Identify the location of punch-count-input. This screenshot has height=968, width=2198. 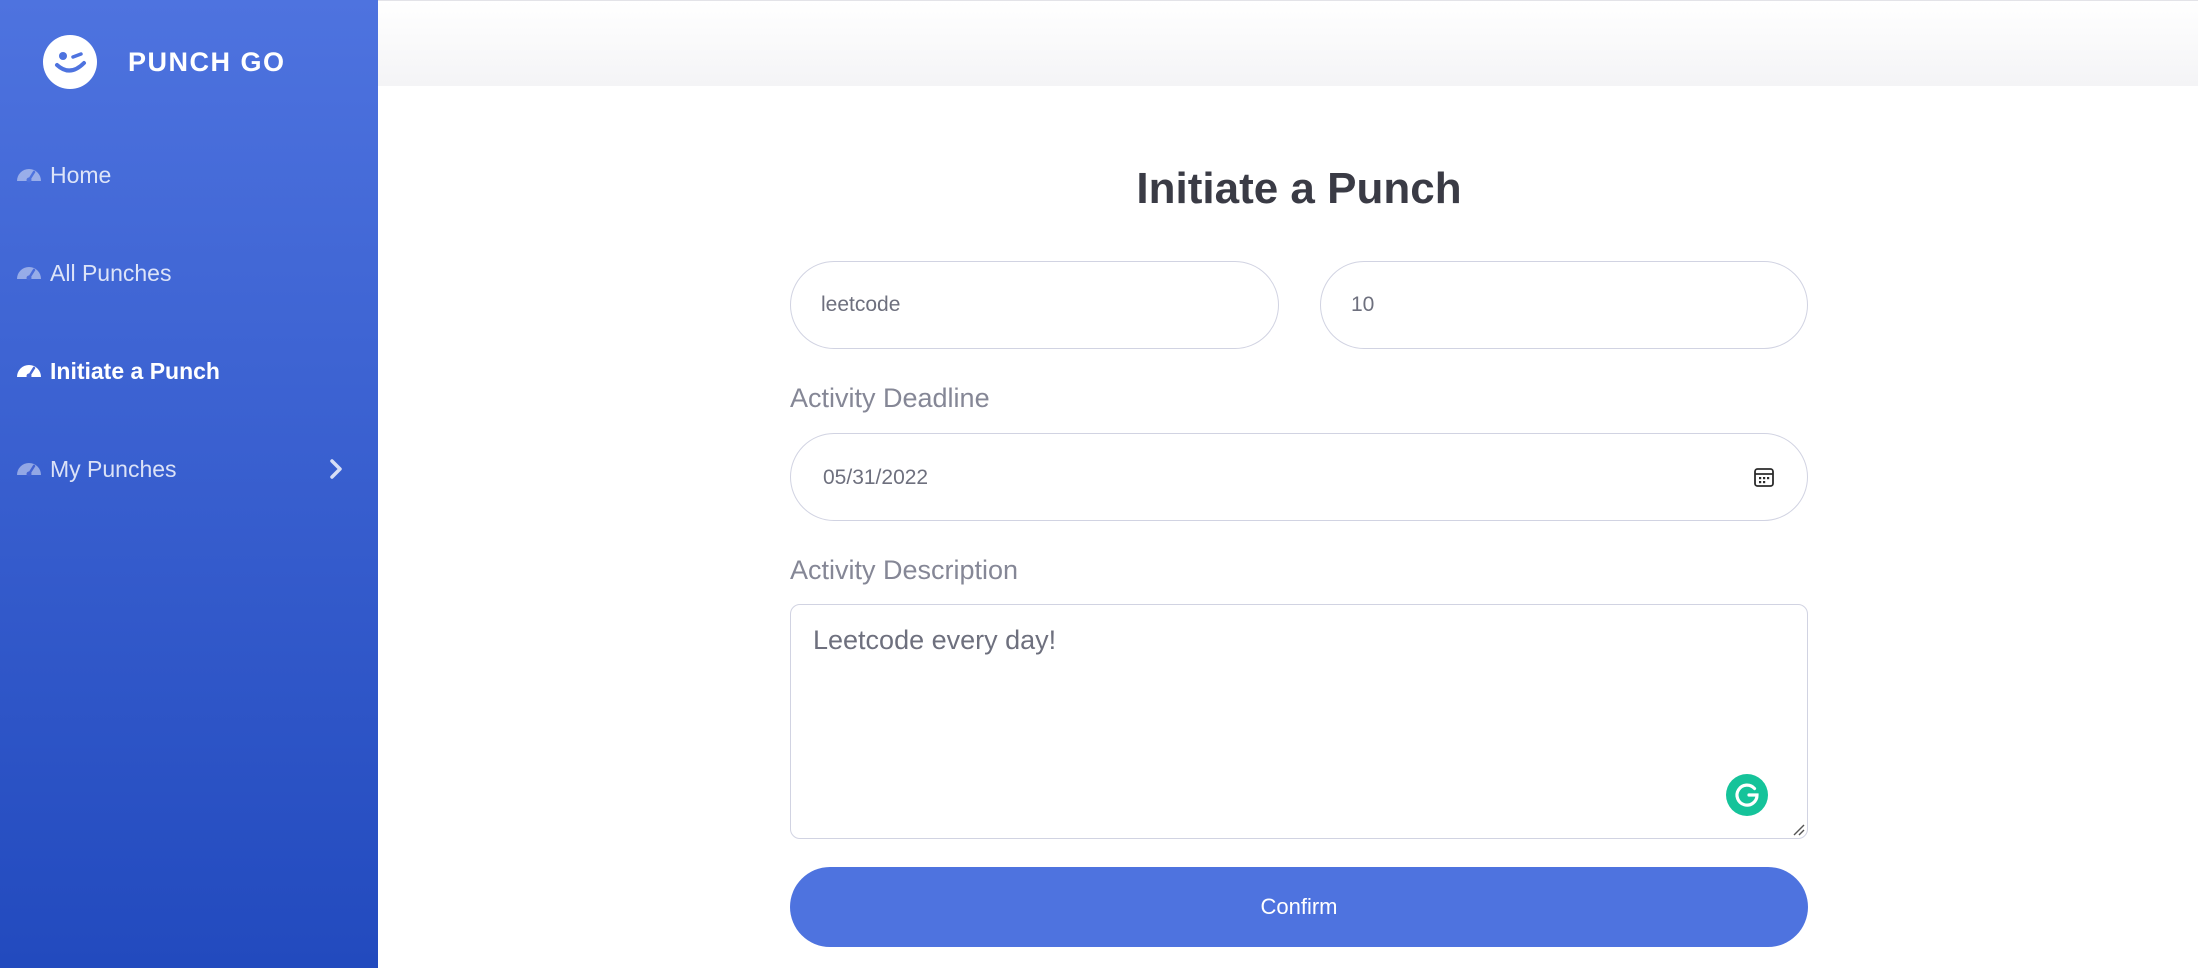
(1564, 305).